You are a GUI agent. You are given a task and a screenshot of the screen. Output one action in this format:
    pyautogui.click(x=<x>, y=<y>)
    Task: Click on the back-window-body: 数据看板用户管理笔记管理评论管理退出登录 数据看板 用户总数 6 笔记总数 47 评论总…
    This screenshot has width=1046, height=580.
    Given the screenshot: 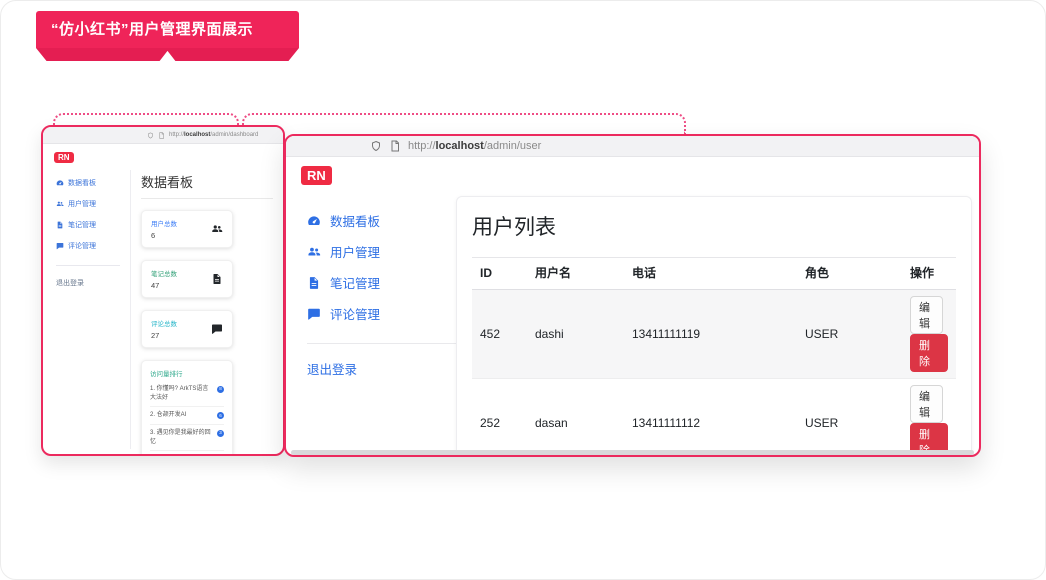 What is the action you would take?
    pyautogui.click(x=163, y=312)
    